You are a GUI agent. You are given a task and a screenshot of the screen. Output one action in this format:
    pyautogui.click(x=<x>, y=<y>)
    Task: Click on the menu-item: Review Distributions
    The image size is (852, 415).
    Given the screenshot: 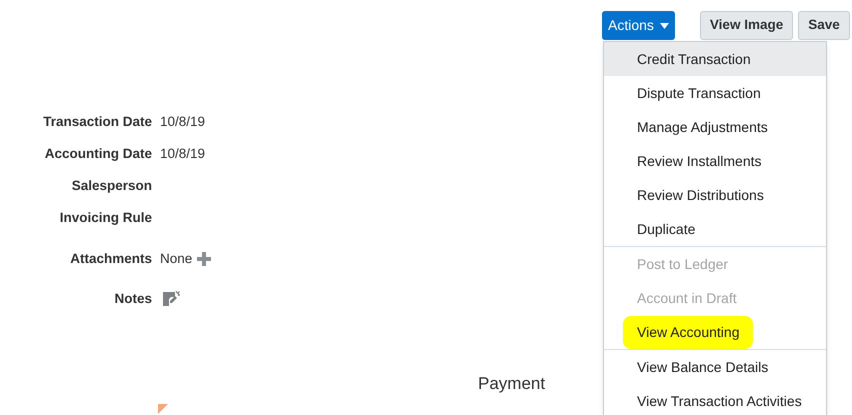 What is the action you would take?
    pyautogui.click(x=715, y=195)
    